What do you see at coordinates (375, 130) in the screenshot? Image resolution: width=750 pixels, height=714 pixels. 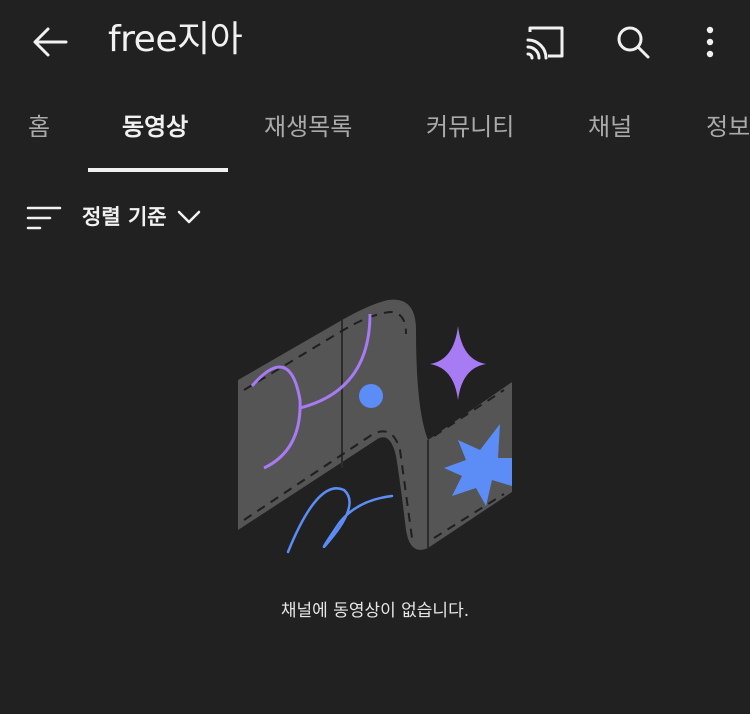 I see `channel-tabs: 홈 동영상 재생목록 커뮤니티 채널 정보` at bounding box center [375, 130].